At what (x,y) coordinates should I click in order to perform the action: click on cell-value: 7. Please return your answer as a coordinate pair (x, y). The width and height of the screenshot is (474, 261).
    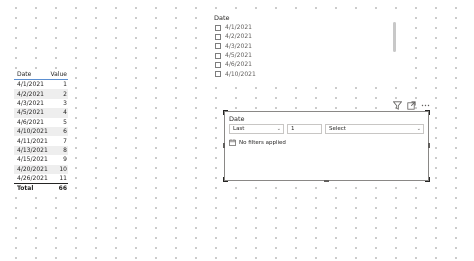
    Looking at the image, I should click on (65, 141).